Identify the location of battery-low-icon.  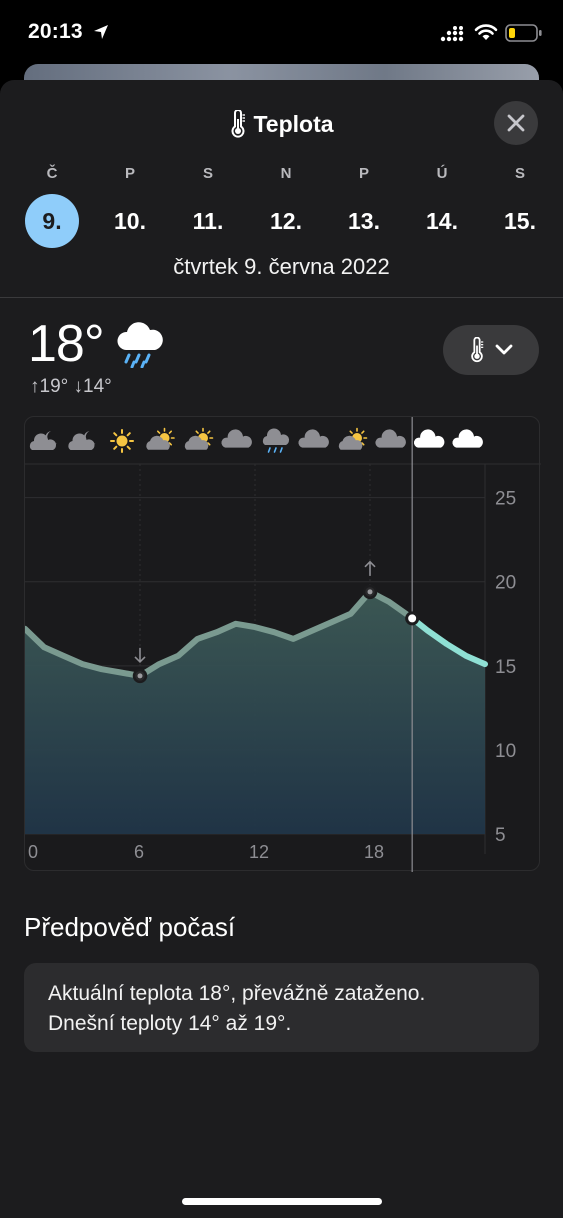
(523, 33).